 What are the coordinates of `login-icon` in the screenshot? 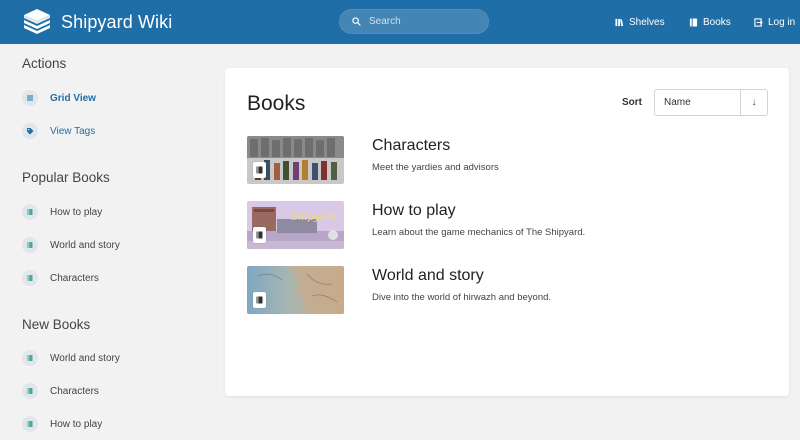 It's located at (758, 22).